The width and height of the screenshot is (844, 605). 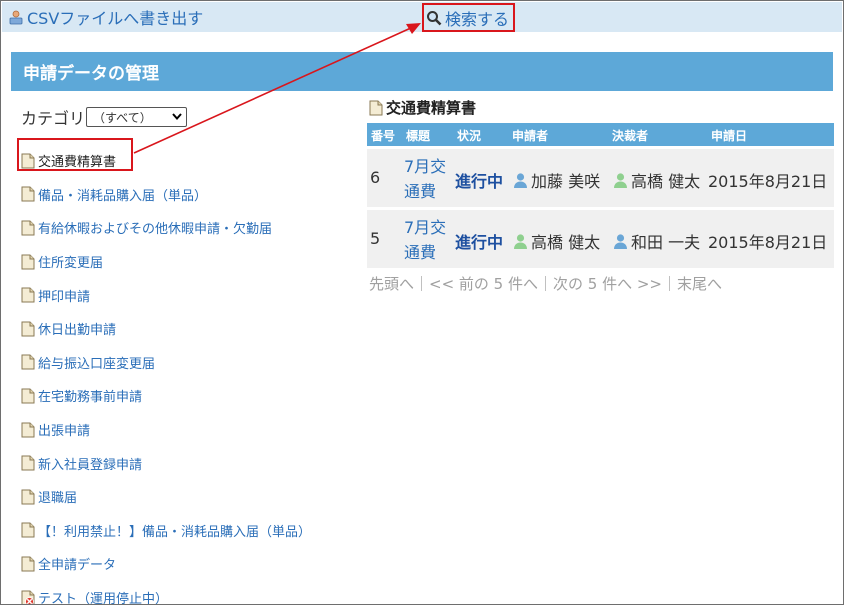 What do you see at coordinates (191, 497) in the screenshot?
I see `form-list-item: 退職届` at bounding box center [191, 497].